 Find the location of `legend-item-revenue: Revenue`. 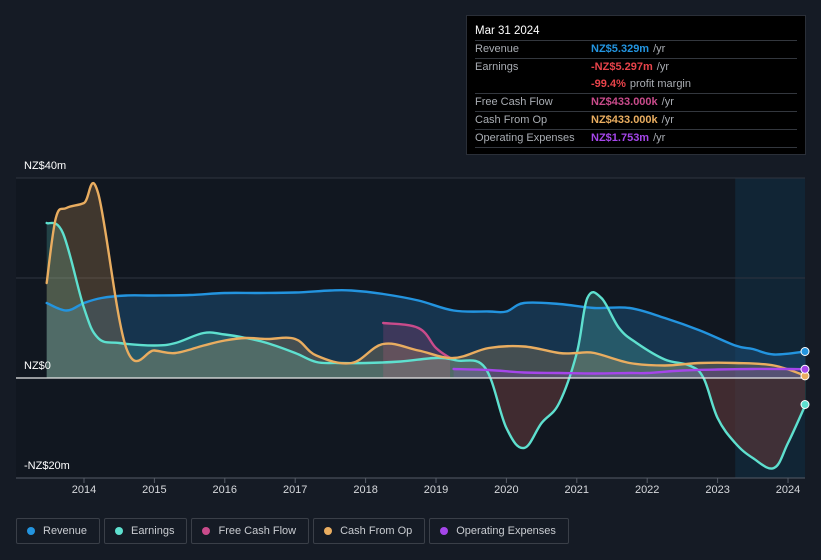

legend-item-revenue: Revenue is located at coordinates (58, 531).